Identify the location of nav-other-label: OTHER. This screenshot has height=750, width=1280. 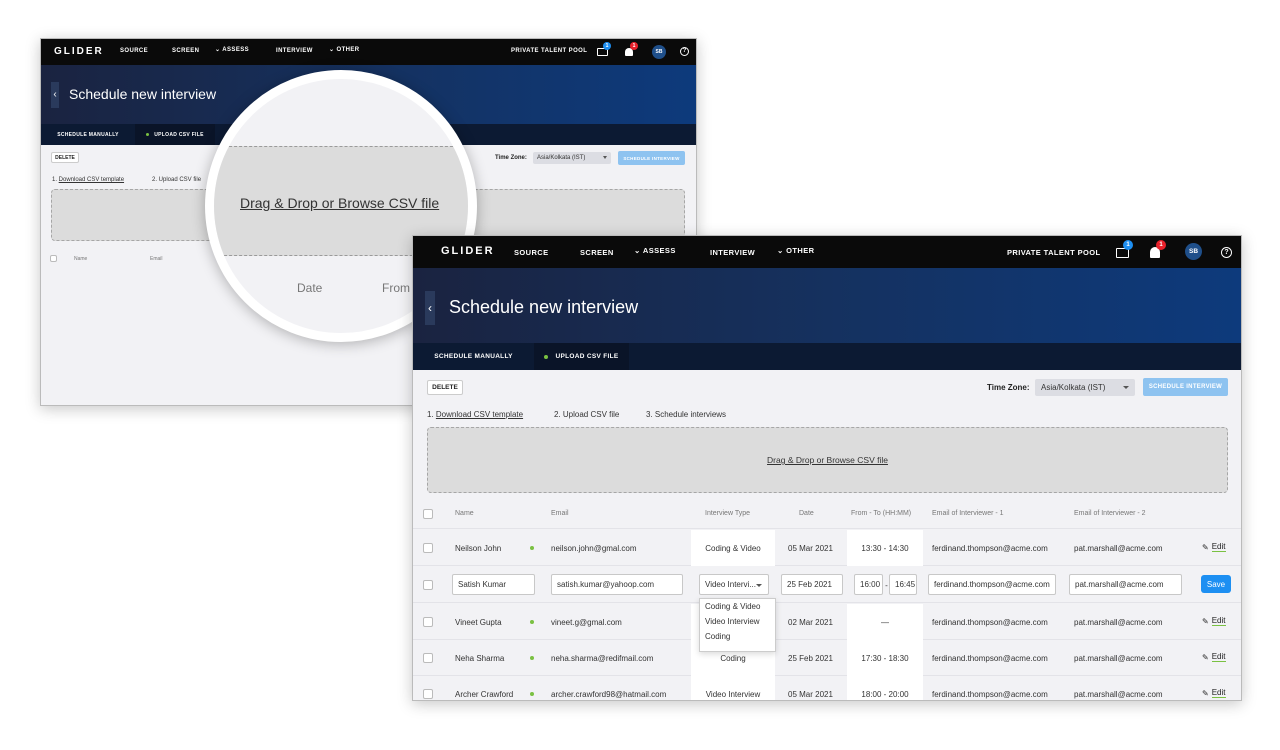
(348, 50).